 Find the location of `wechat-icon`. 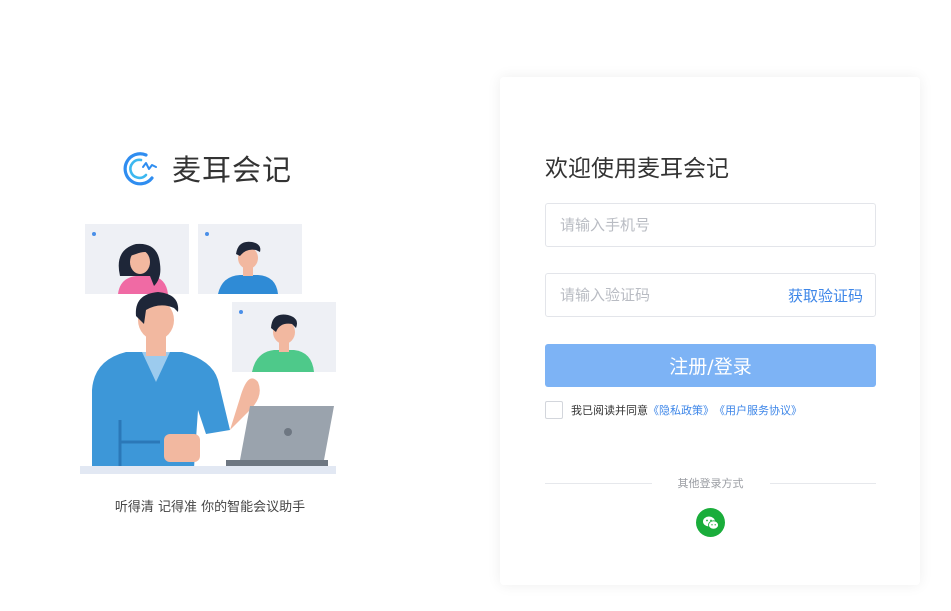

wechat-icon is located at coordinates (710, 523).